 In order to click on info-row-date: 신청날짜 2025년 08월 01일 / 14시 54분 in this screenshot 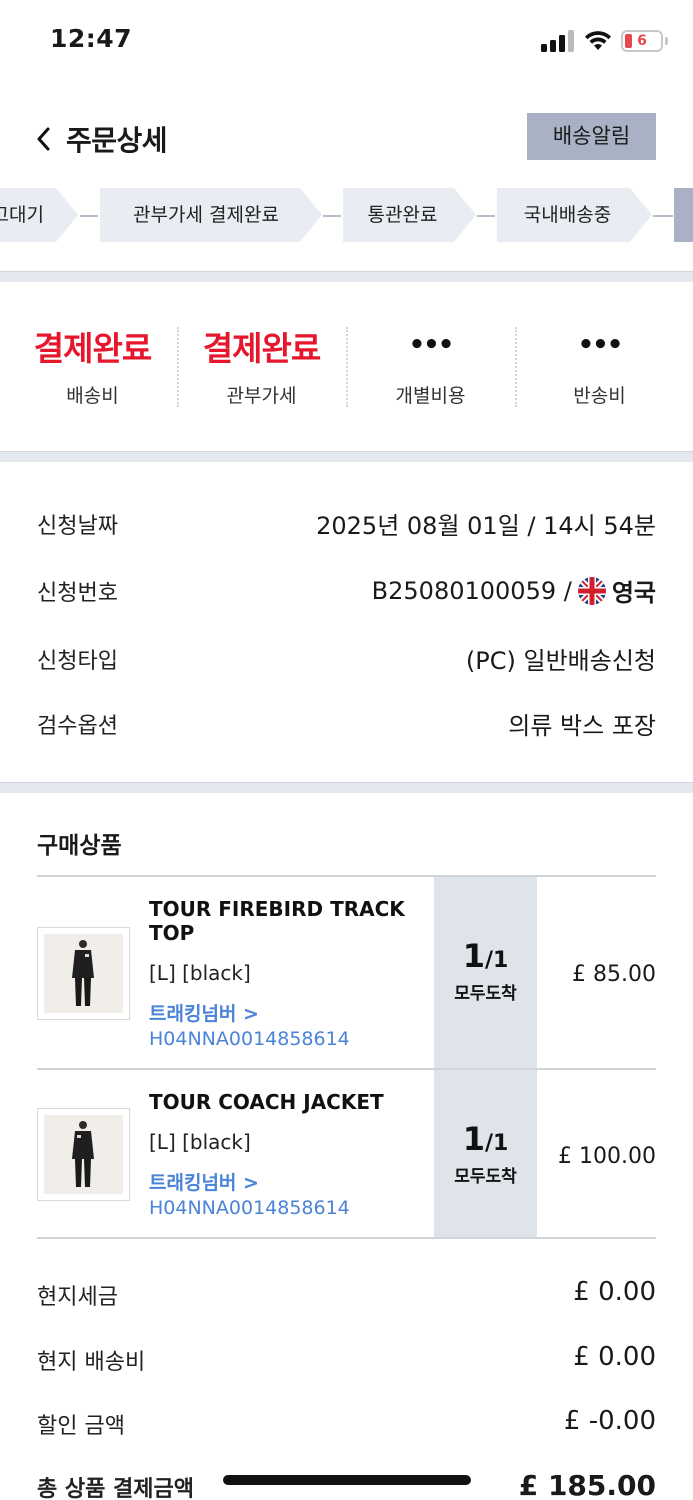, I will do `click(346, 522)`.